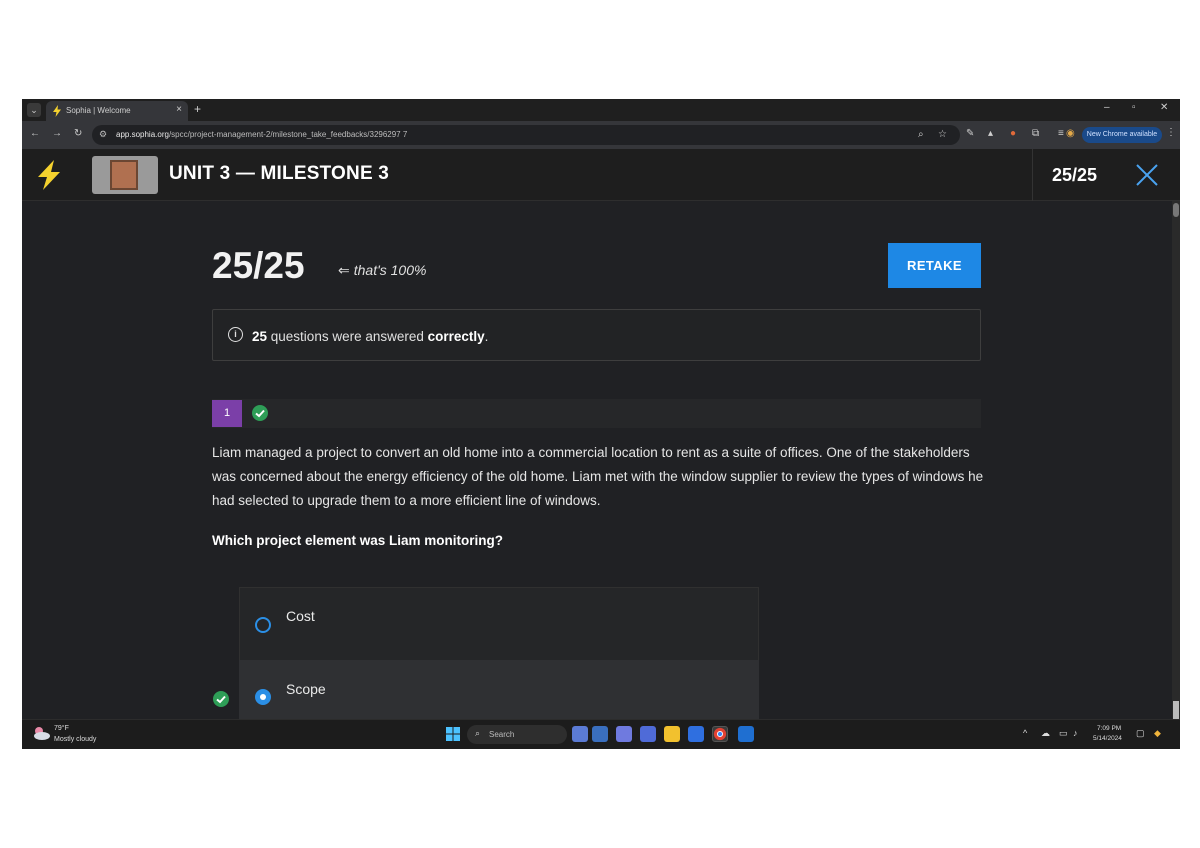  Describe the element at coordinates (696, 734) in the screenshot. I see `store-icon` at that location.